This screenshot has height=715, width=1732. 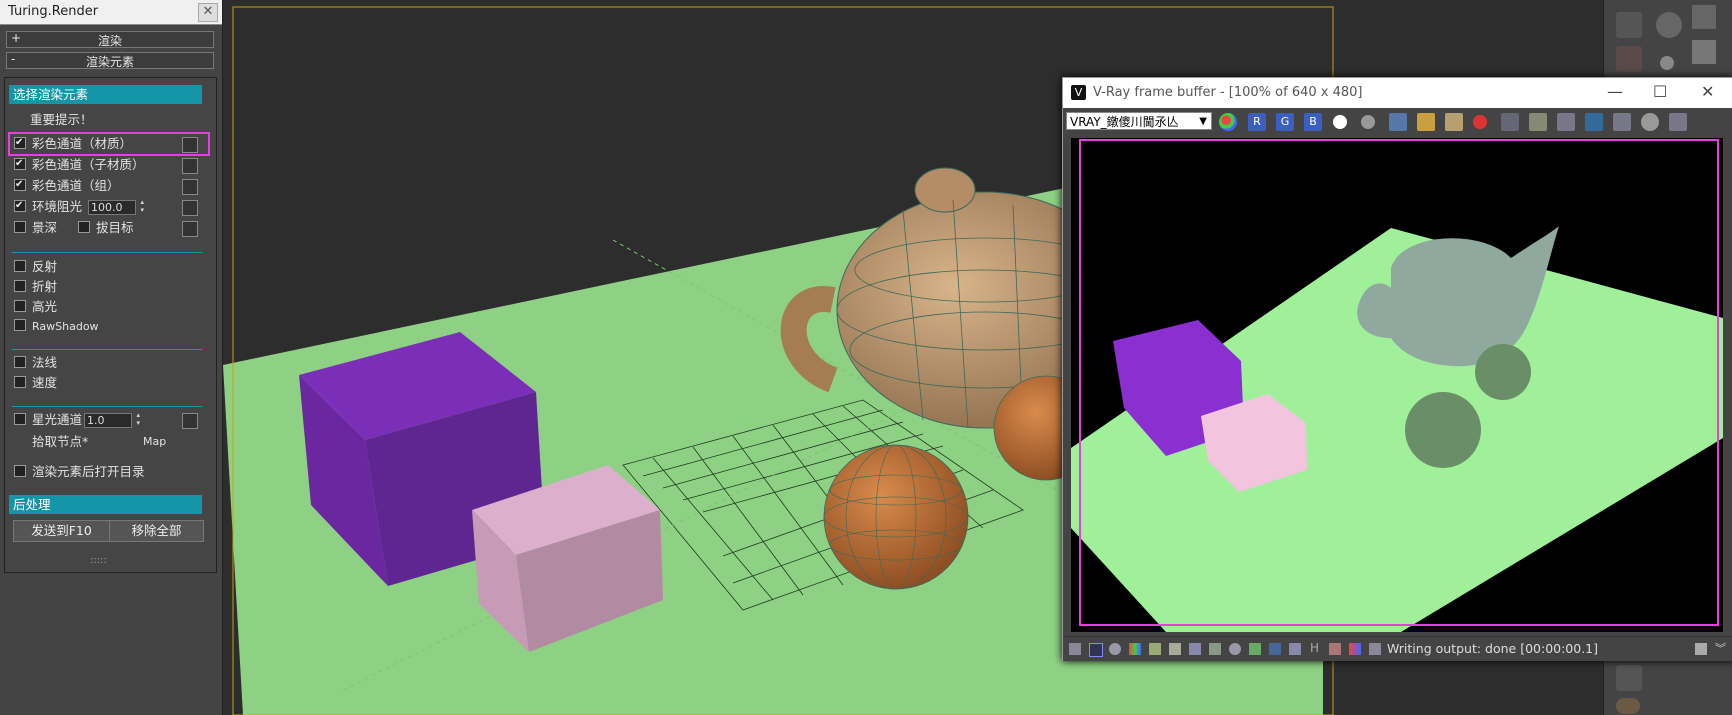 I want to click on section-post-process: 后处理, so click(x=105, y=504).